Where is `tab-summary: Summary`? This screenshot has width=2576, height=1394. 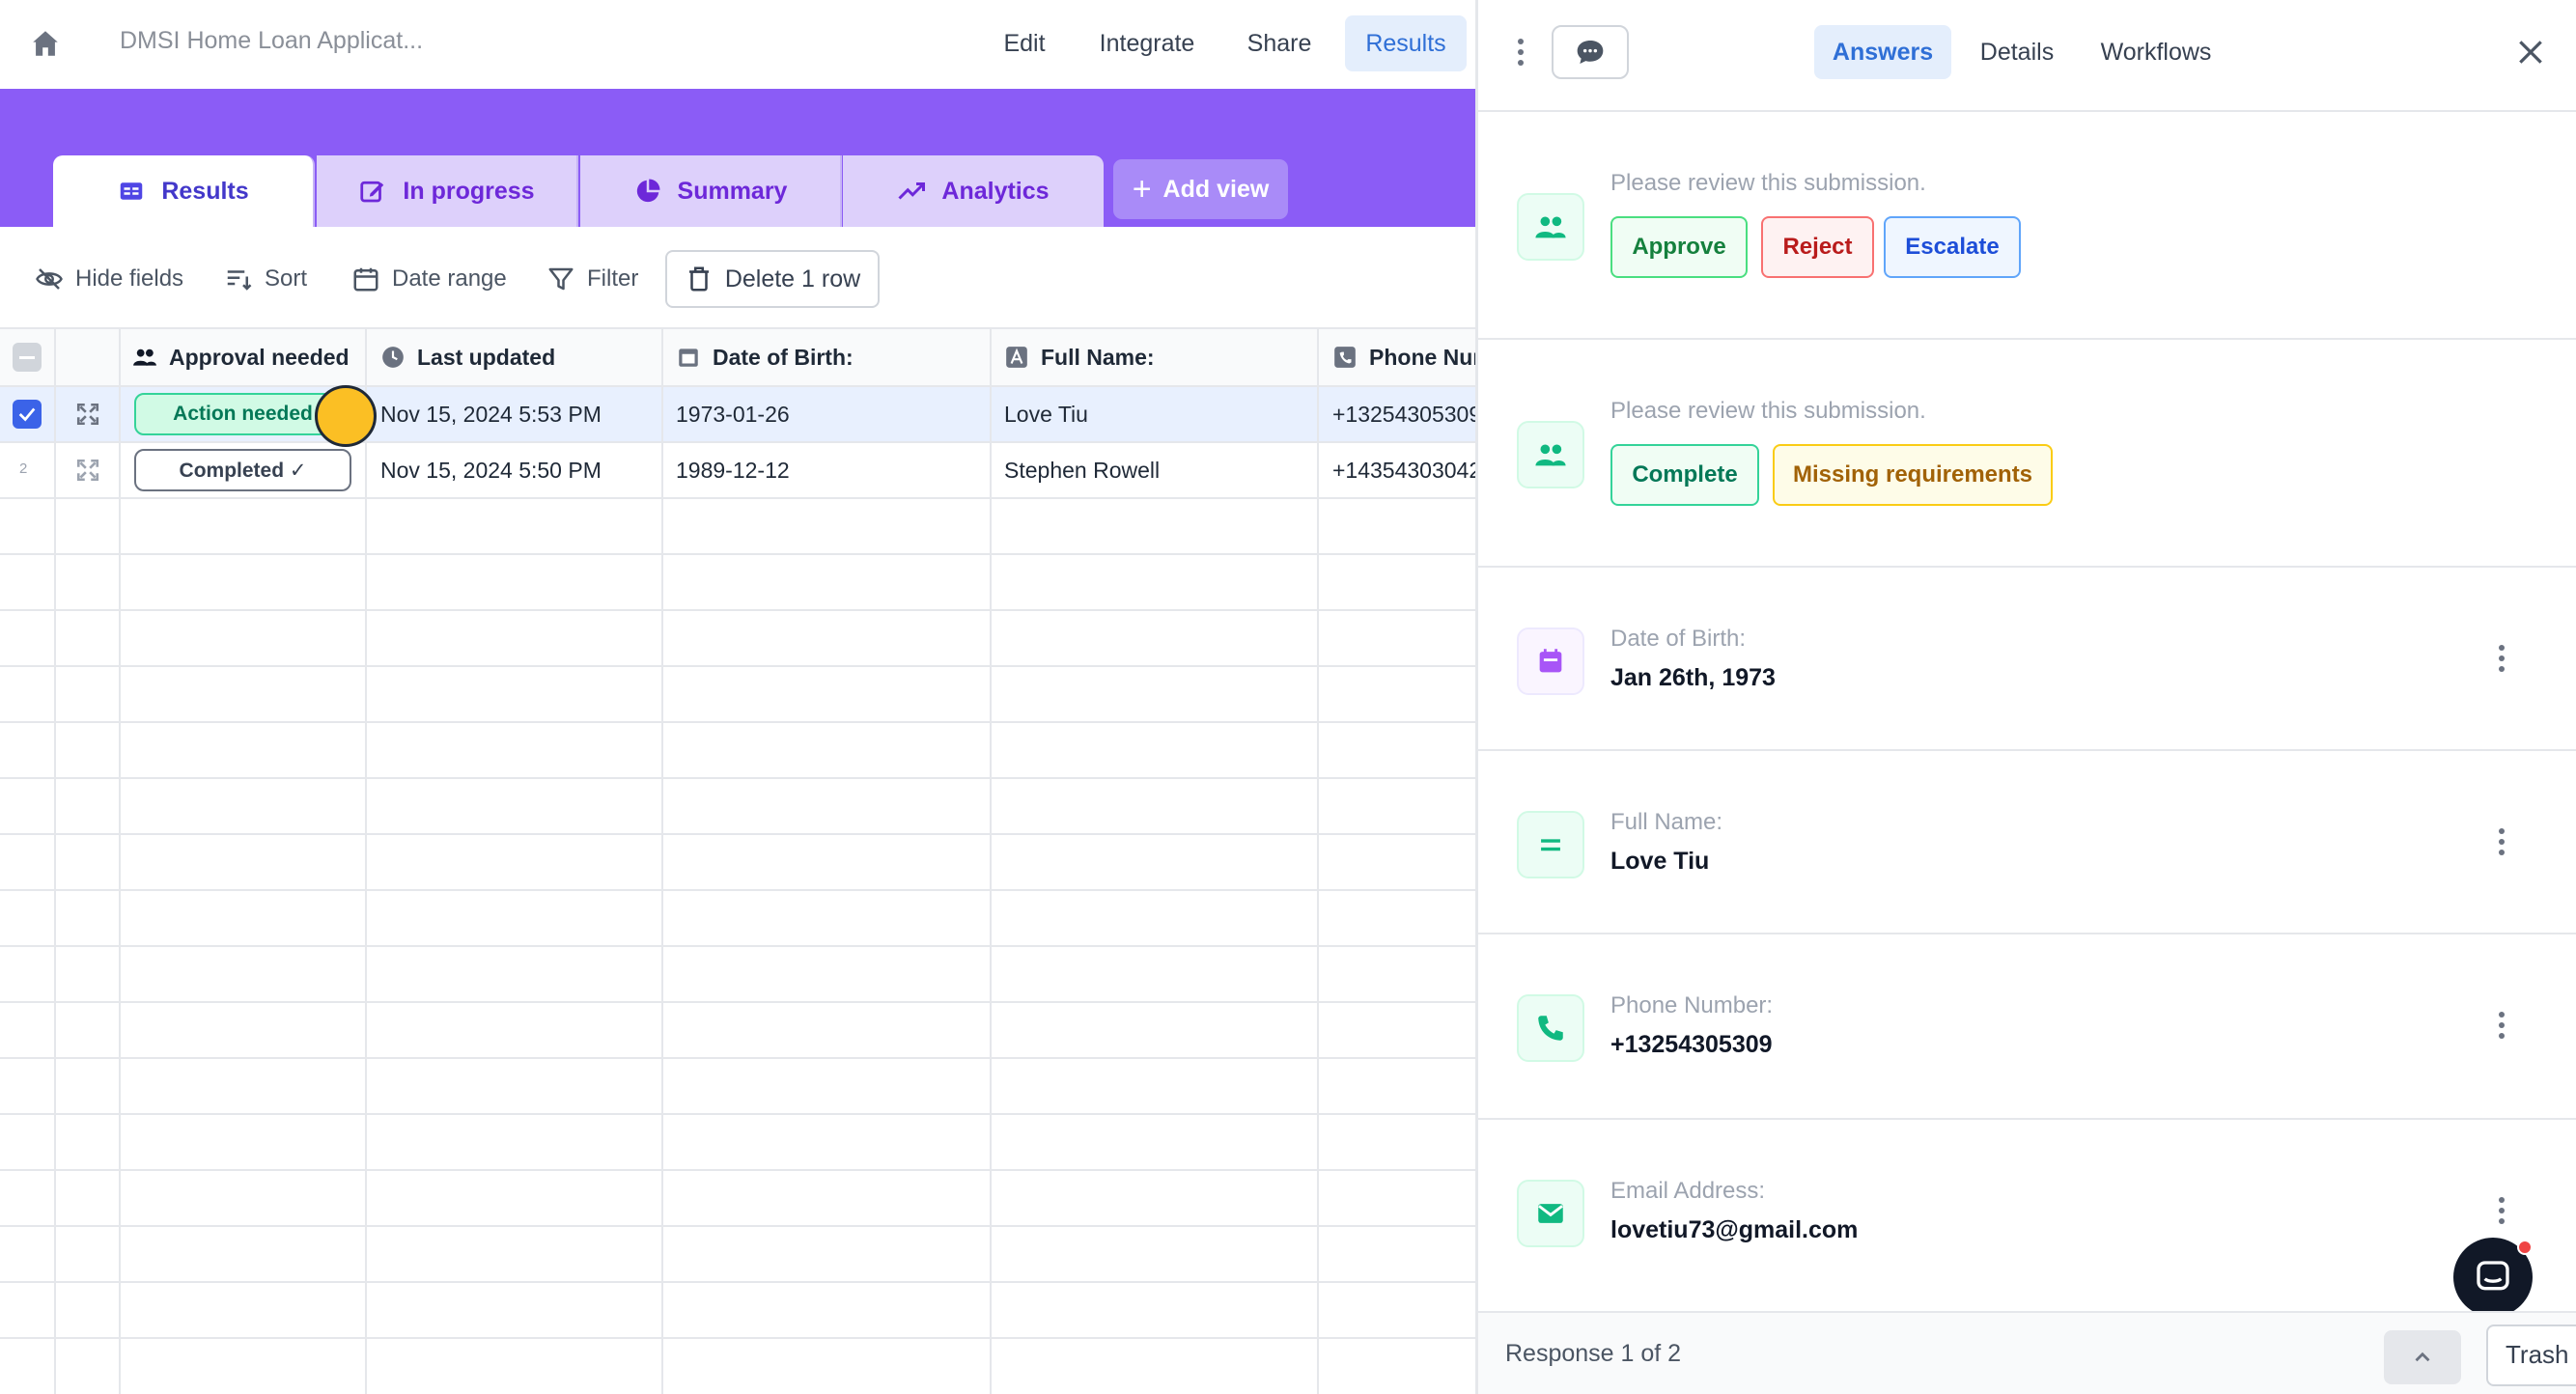
tab-summary: Summary is located at coordinates (711, 191).